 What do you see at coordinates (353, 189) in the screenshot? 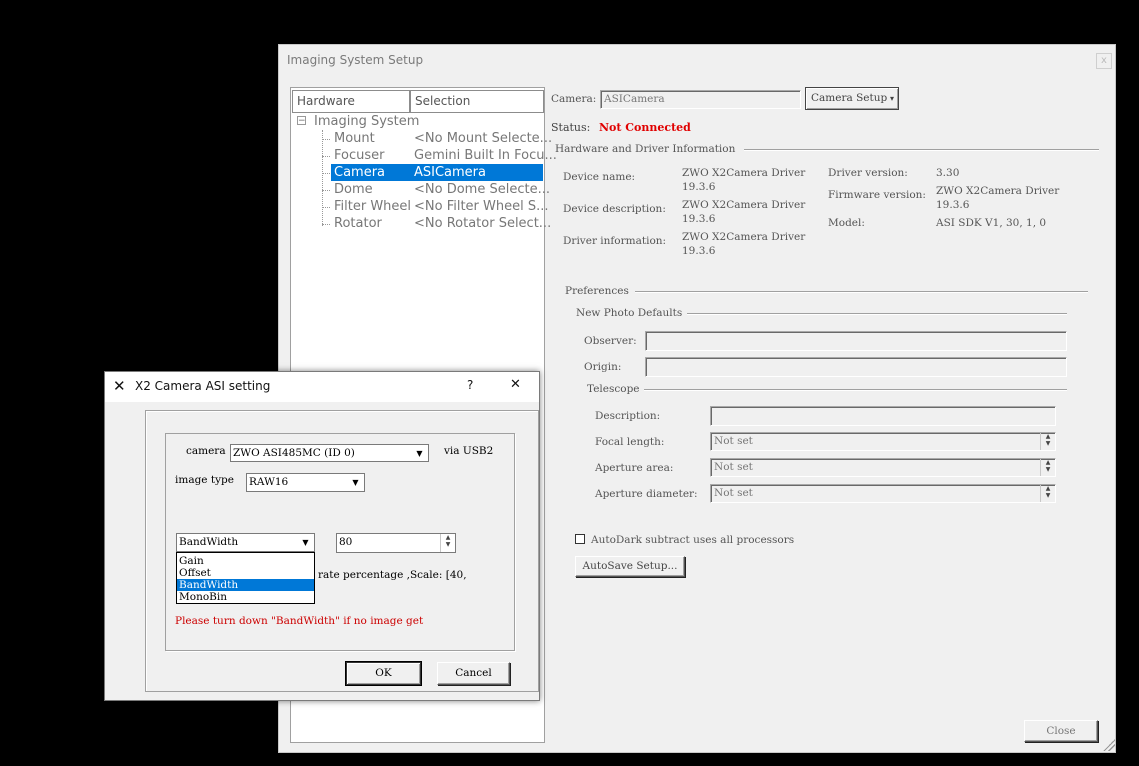
I see `tree-item-dome: Dome` at bounding box center [353, 189].